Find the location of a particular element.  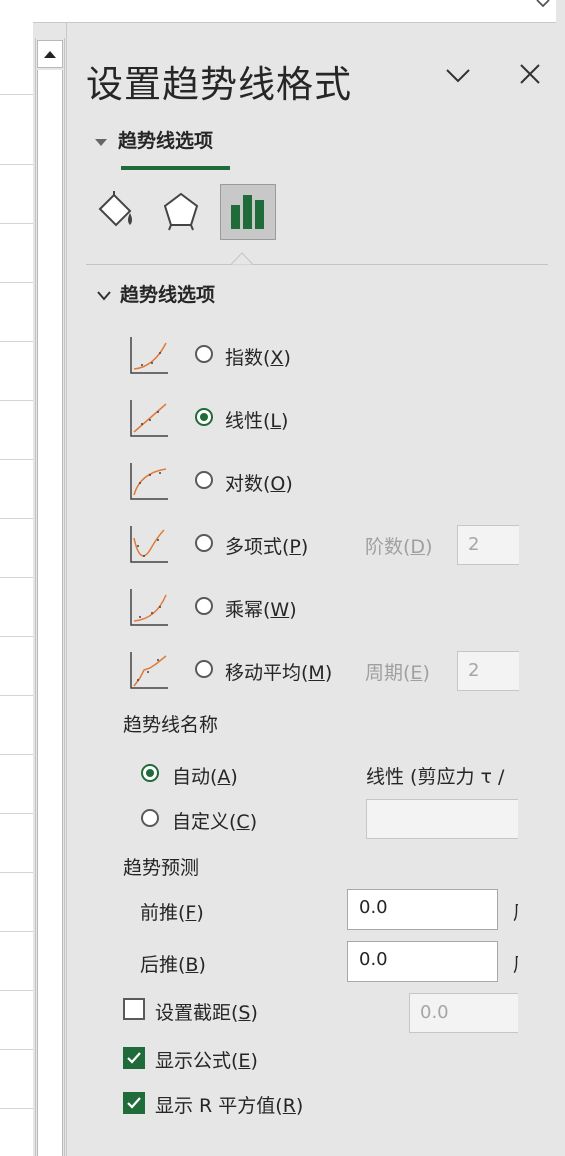

fill-line-icon is located at coordinates (115, 209).